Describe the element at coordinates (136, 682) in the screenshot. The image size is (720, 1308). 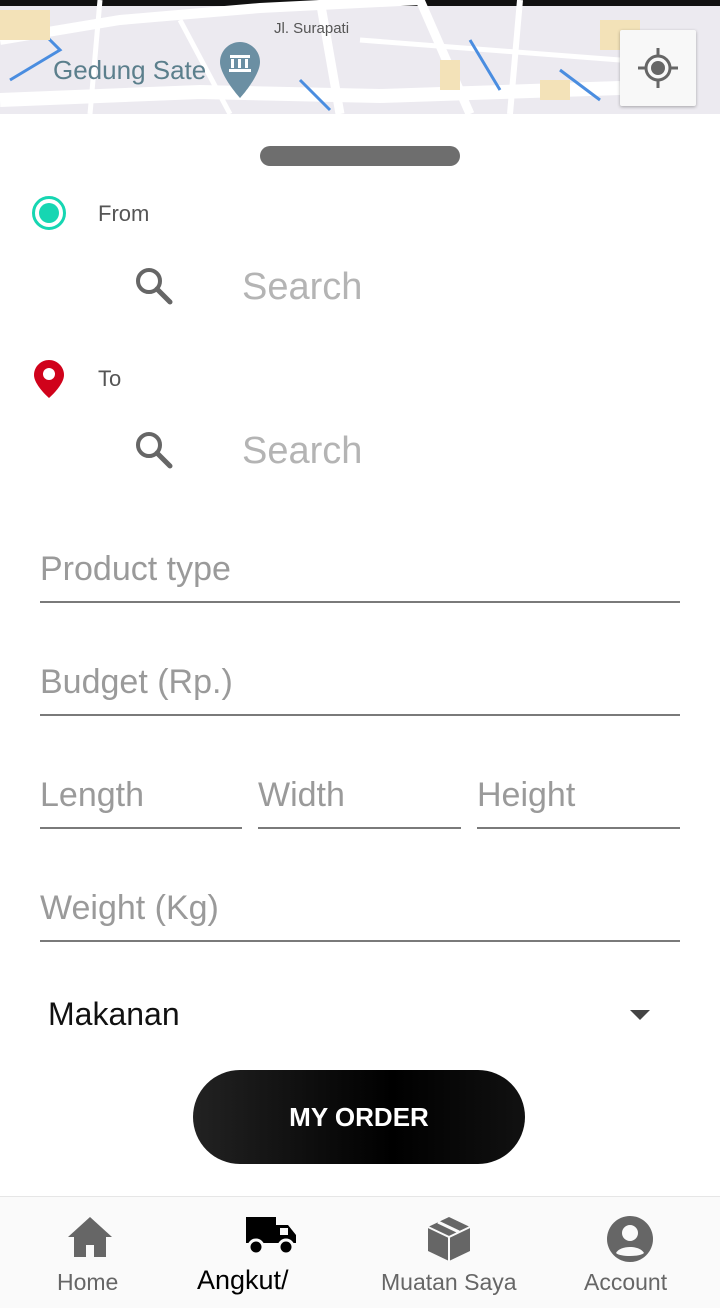
I see `budget-placeholder: Budget (Rp.)` at that location.